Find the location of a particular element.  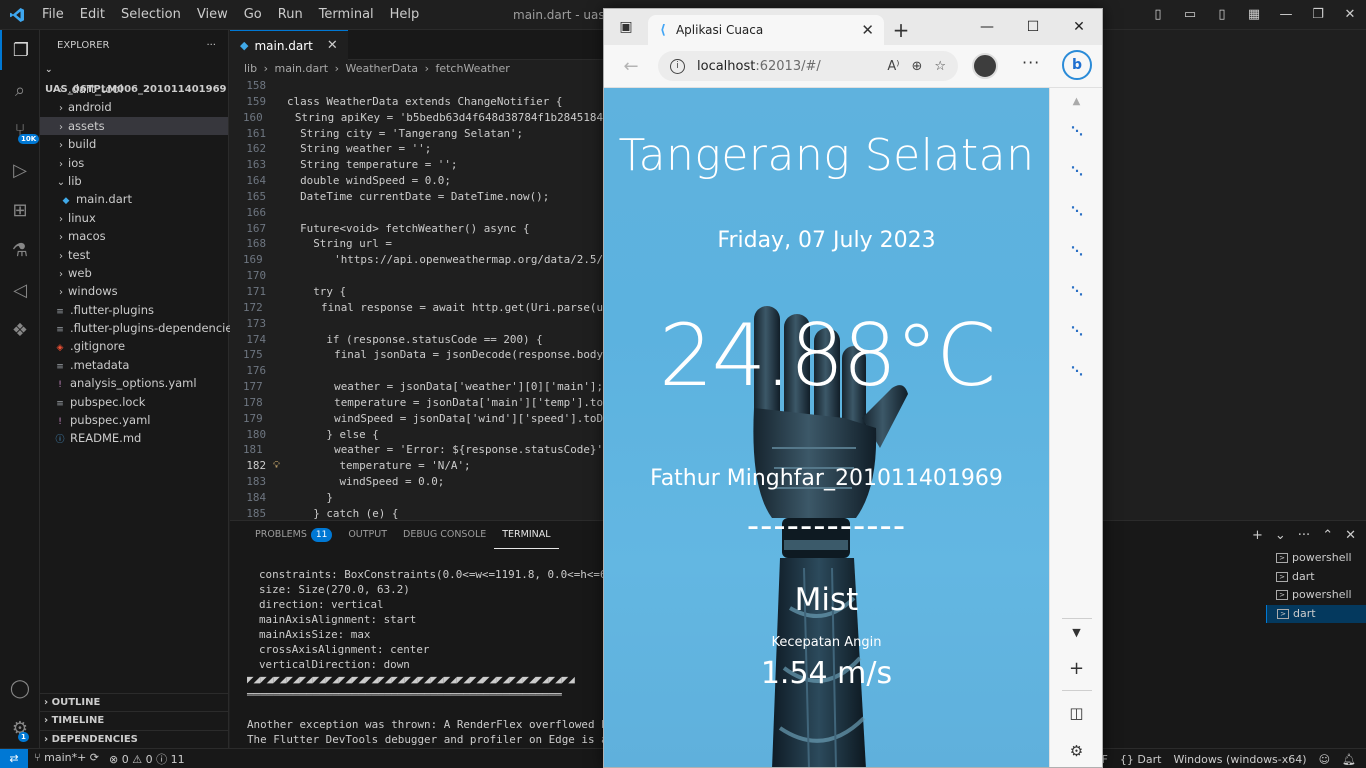

file-tree-item: › macos is located at coordinates (134, 236).